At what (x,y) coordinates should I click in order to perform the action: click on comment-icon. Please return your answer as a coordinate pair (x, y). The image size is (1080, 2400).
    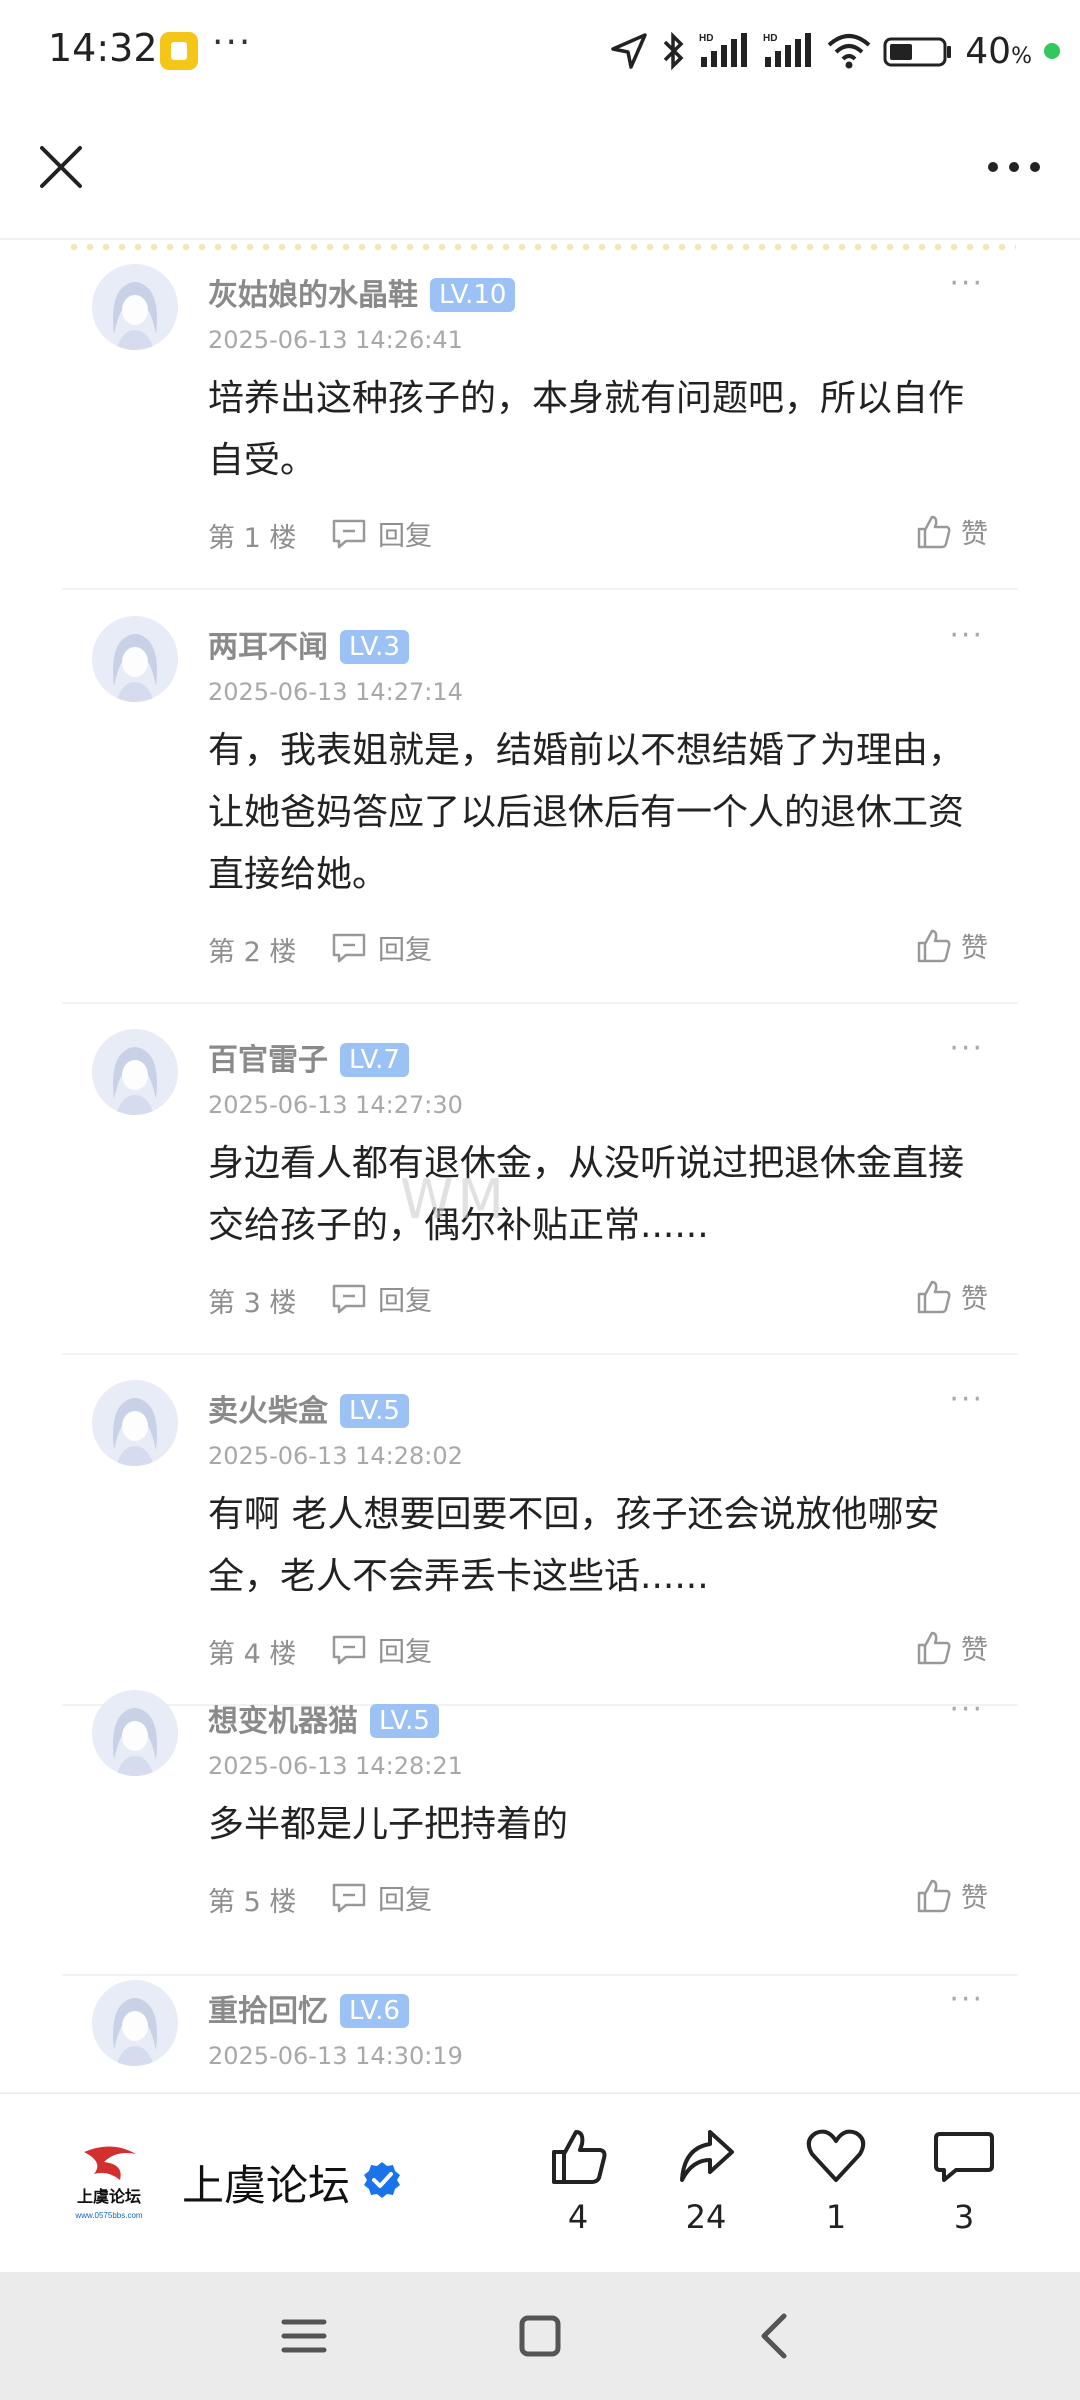
    Looking at the image, I should click on (964, 2157).